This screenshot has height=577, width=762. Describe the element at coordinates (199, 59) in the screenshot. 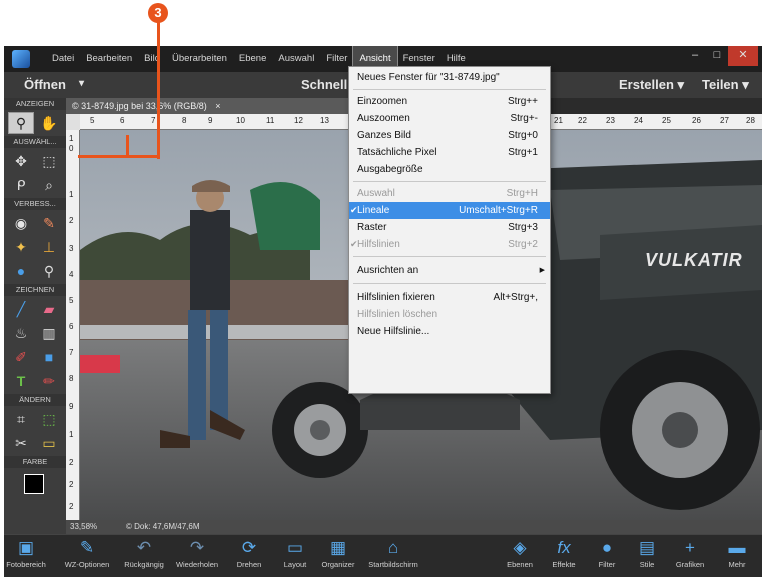

I see `menu-ueberarbeiten: Überarbeiten` at that location.